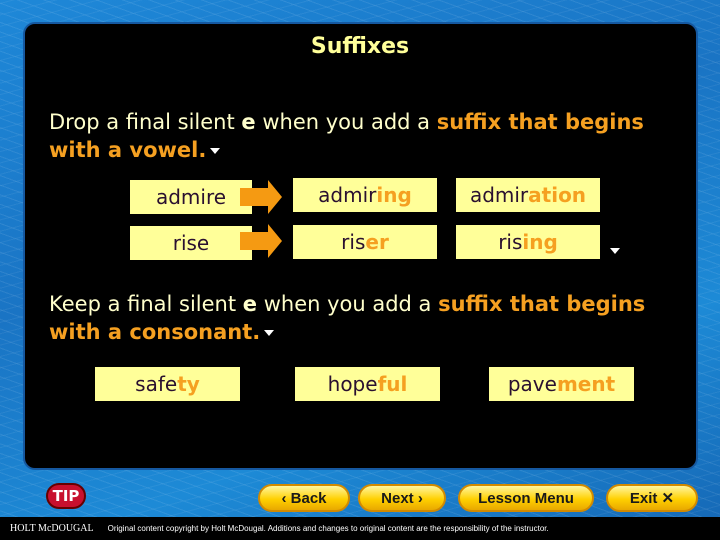 The height and width of the screenshot is (540, 720). I want to click on word-box: ris ing, so click(528, 242).